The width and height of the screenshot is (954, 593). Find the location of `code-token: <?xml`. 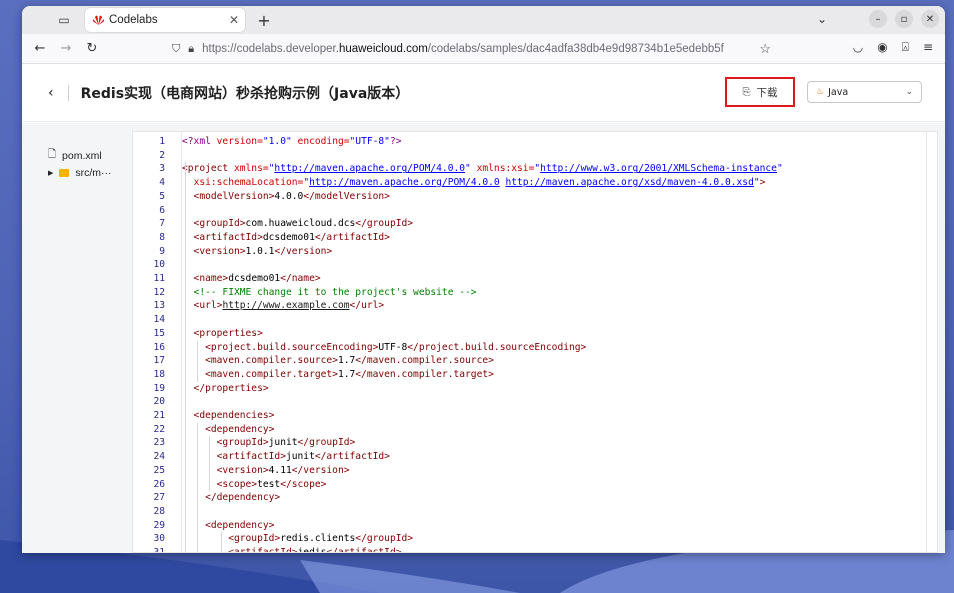

code-token: <?xml is located at coordinates (199, 141).